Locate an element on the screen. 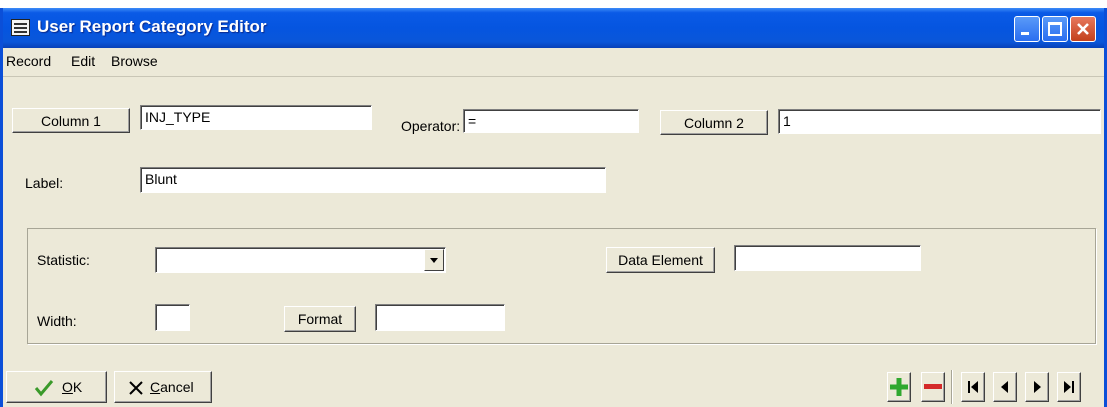  cancel-mnemonic: C is located at coordinates (155, 387).